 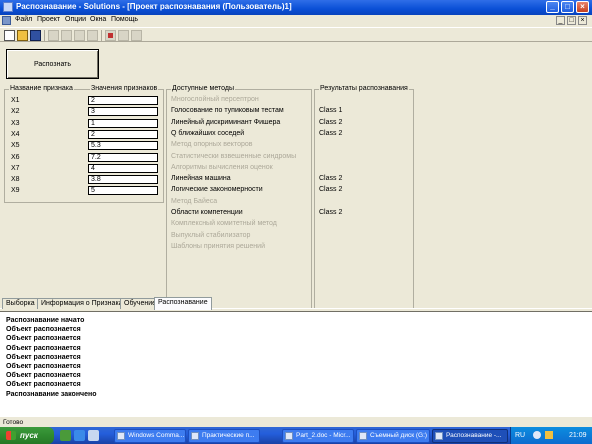 I want to click on feature-value-input-x9: 5, so click(x=123, y=191).